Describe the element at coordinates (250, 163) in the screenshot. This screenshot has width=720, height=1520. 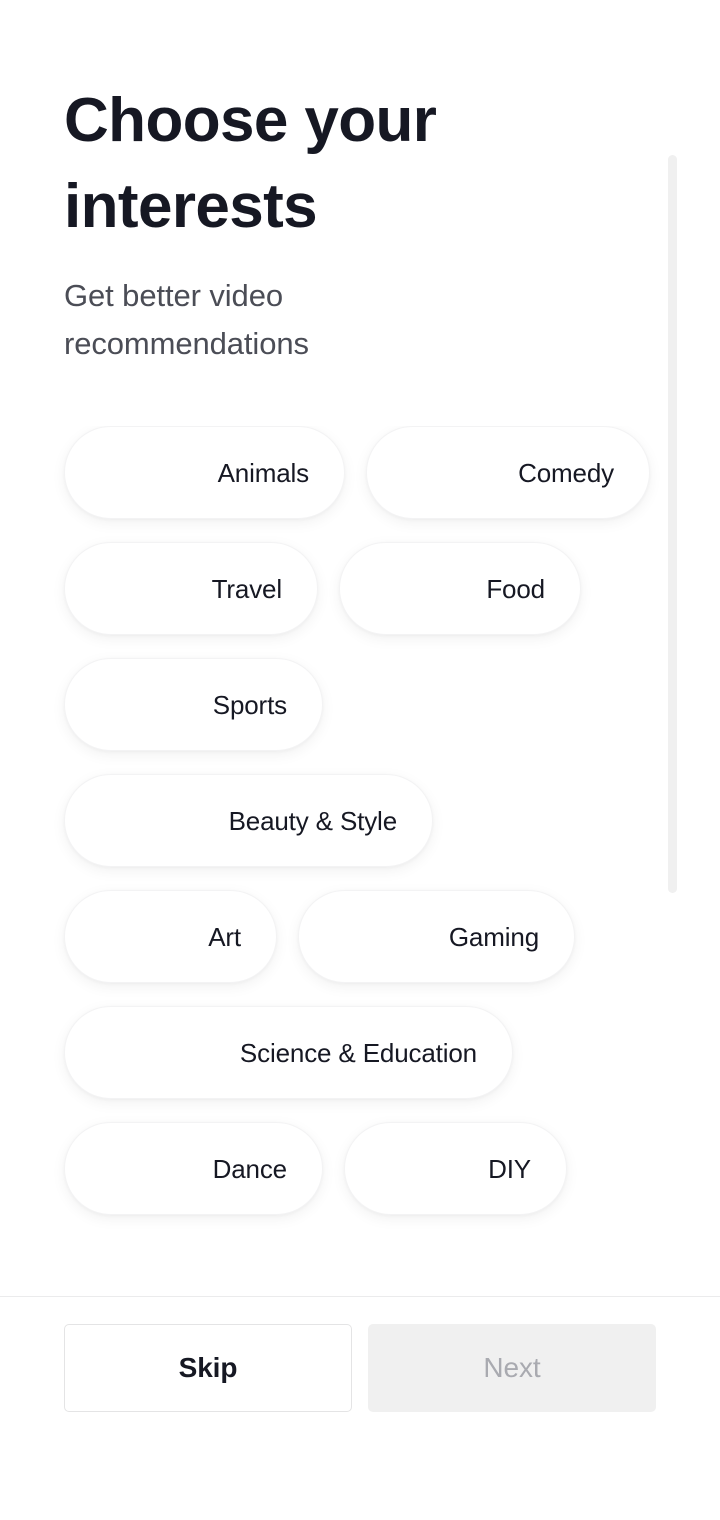
I see `page-title: Choose your interests` at that location.